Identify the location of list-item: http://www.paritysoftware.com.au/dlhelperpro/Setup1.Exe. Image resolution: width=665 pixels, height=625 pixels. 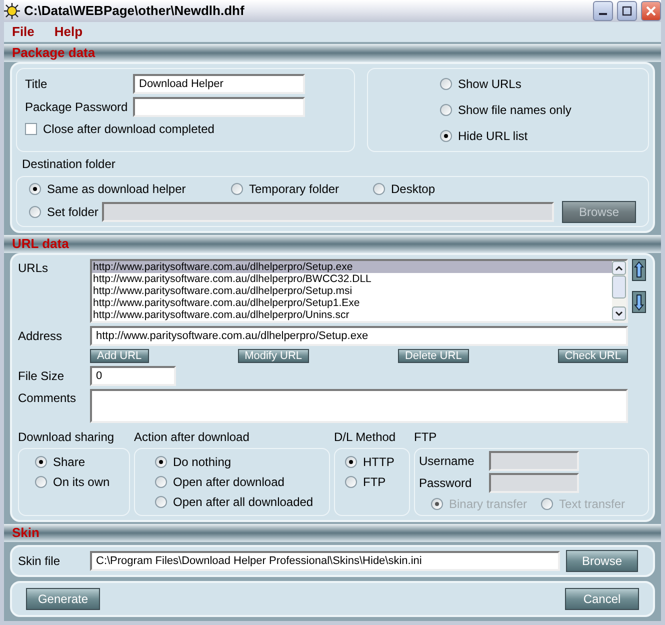
(352, 303).